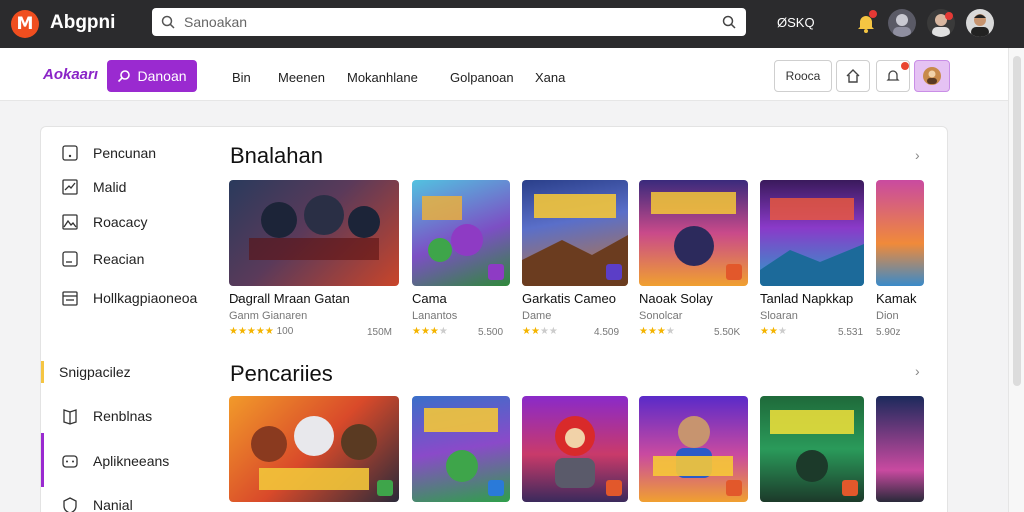 This screenshot has height=512, width=1024. Describe the element at coordinates (482, 77) in the screenshot. I see `nav-item: Golpanoan` at that location.